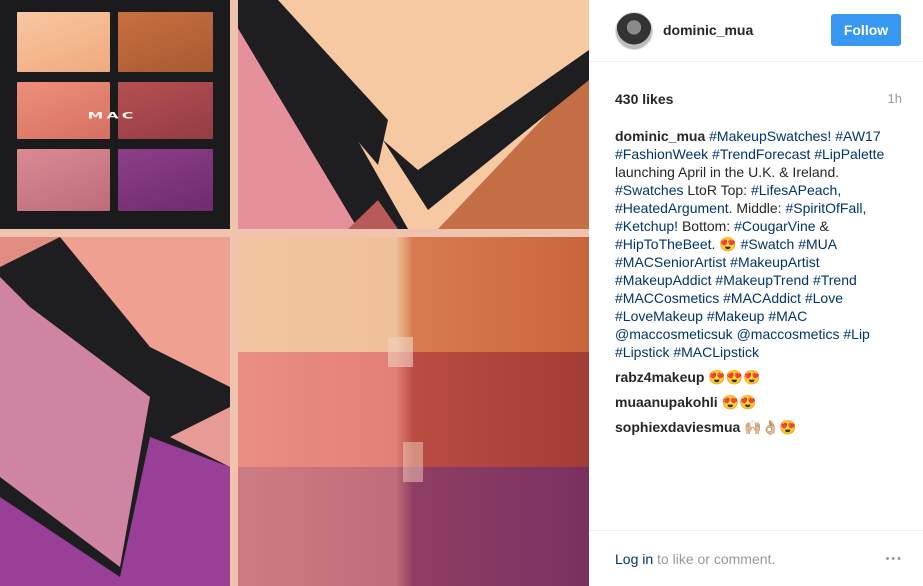 Image resolution: width=923 pixels, height=586 pixels. I want to click on hashtag-link: #HeatedArgument., so click(674, 208).